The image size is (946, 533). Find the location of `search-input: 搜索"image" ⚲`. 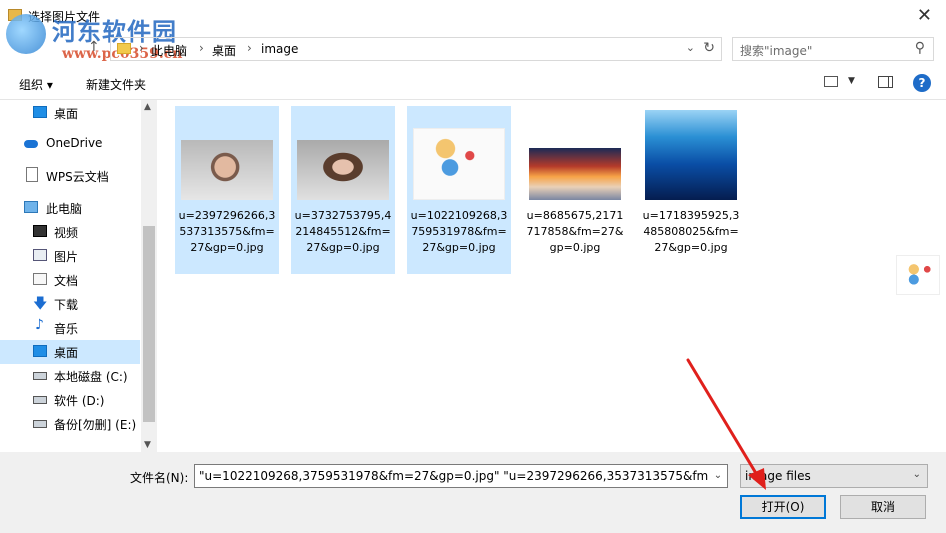

search-input: 搜索"image" ⚲ is located at coordinates (833, 49).